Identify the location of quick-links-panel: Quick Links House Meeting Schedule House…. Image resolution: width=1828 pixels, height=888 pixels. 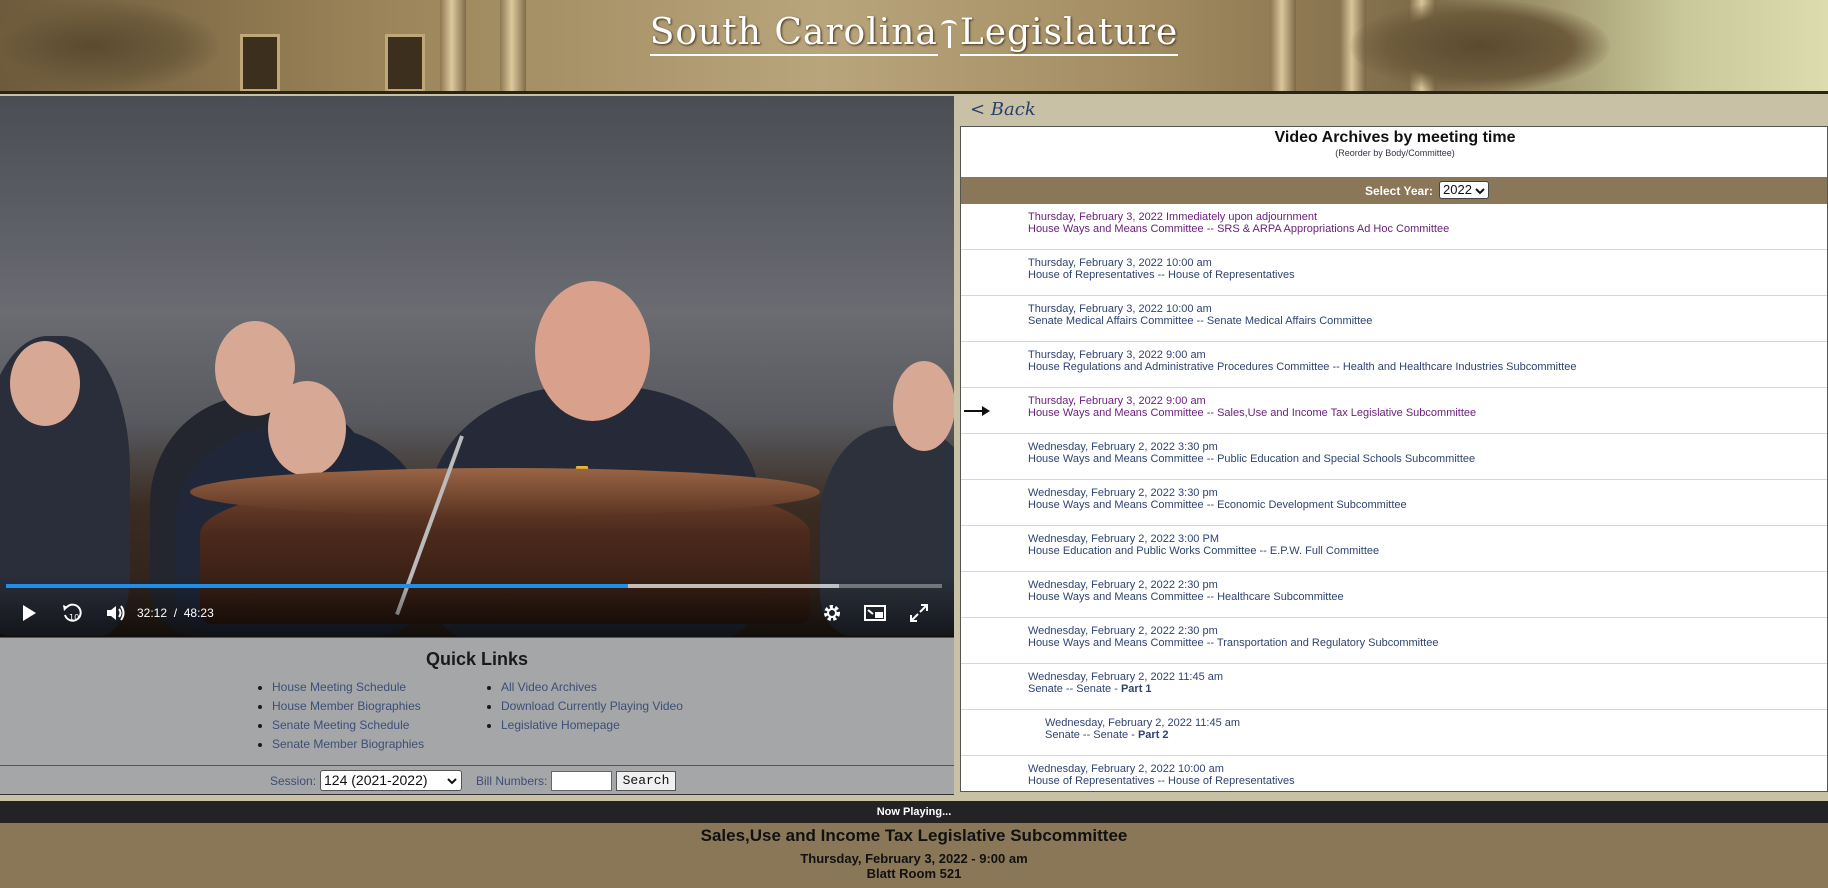
(477, 701).